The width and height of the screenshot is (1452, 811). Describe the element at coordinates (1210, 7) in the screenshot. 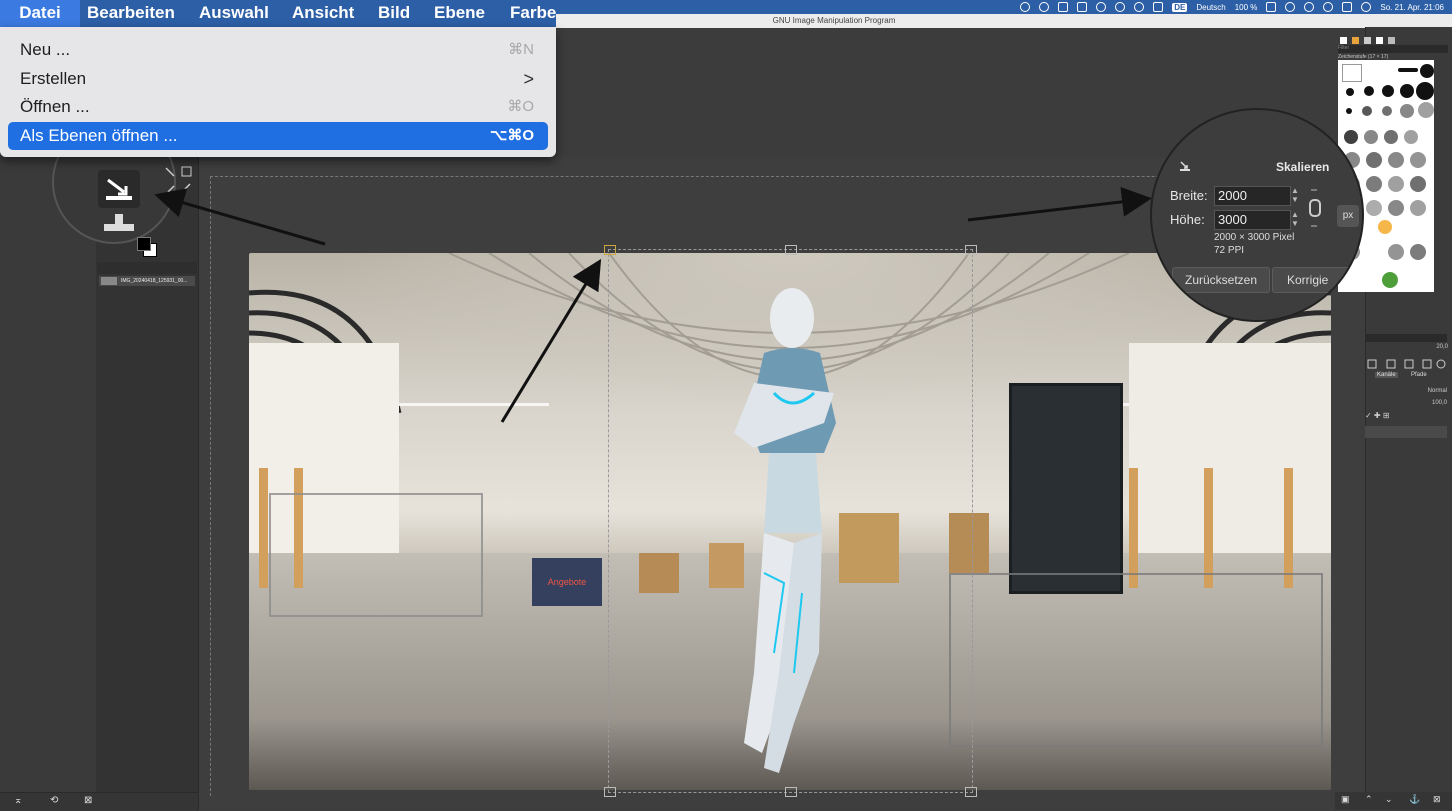

I see `language-label: Deutsch` at that location.